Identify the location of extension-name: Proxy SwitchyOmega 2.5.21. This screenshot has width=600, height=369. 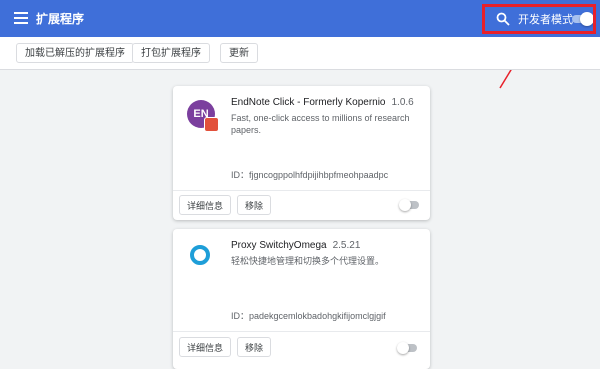
(296, 245).